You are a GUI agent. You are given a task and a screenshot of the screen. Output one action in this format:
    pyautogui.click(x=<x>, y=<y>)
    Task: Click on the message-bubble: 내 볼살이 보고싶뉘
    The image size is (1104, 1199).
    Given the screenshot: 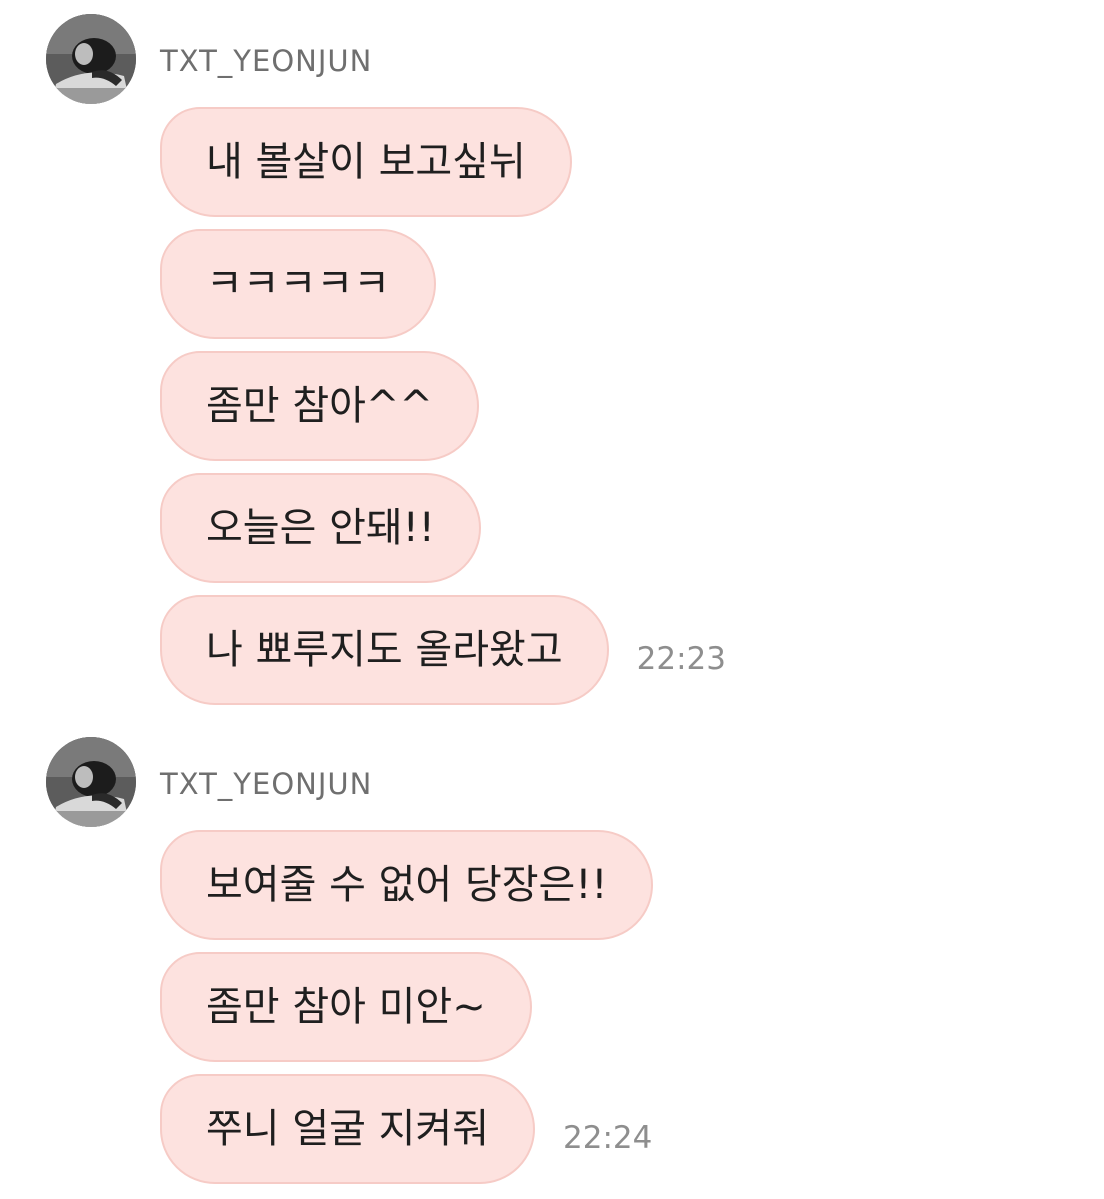 What is the action you would take?
    pyautogui.click(x=366, y=162)
    